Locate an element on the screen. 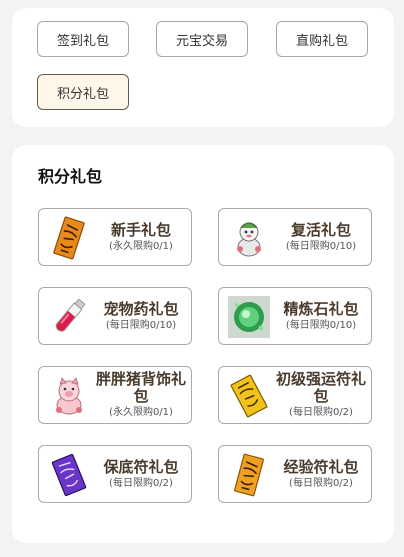 This screenshot has height=557, width=404. gift-item-revive: 复活礼包 (每日限购0/10) is located at coordinates (295, 237).